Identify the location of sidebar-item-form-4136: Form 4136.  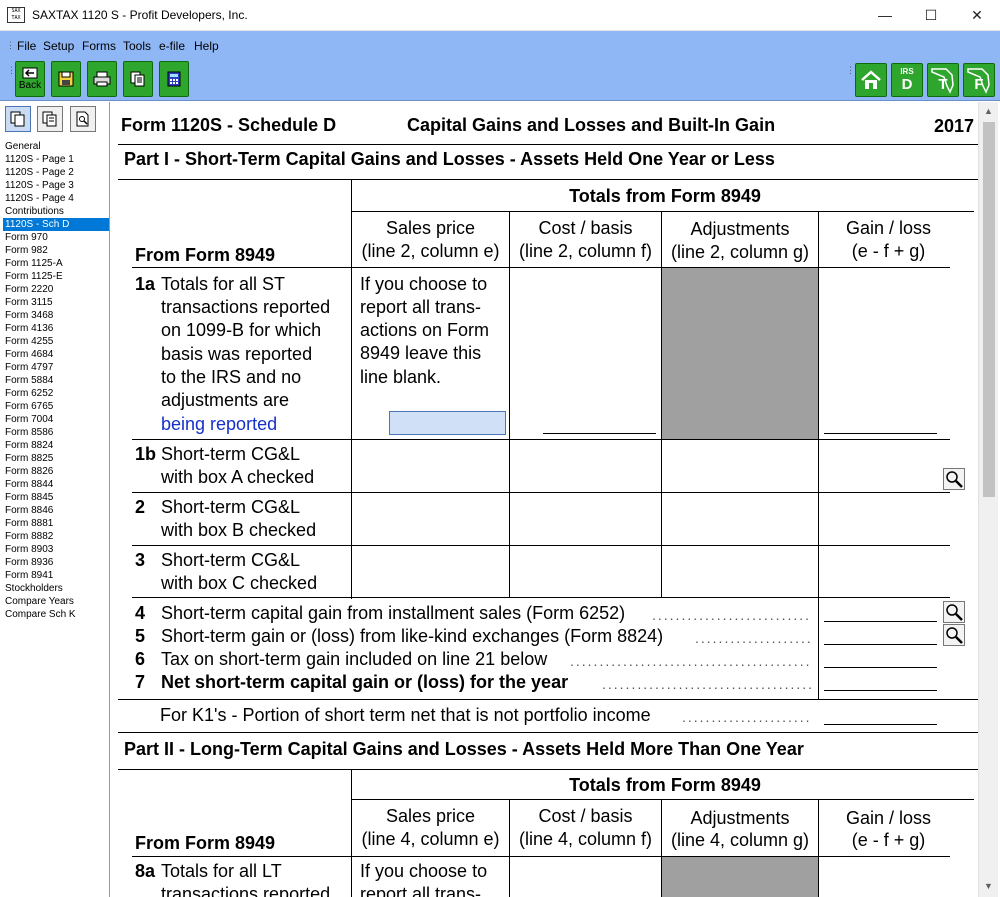
(56, 328).